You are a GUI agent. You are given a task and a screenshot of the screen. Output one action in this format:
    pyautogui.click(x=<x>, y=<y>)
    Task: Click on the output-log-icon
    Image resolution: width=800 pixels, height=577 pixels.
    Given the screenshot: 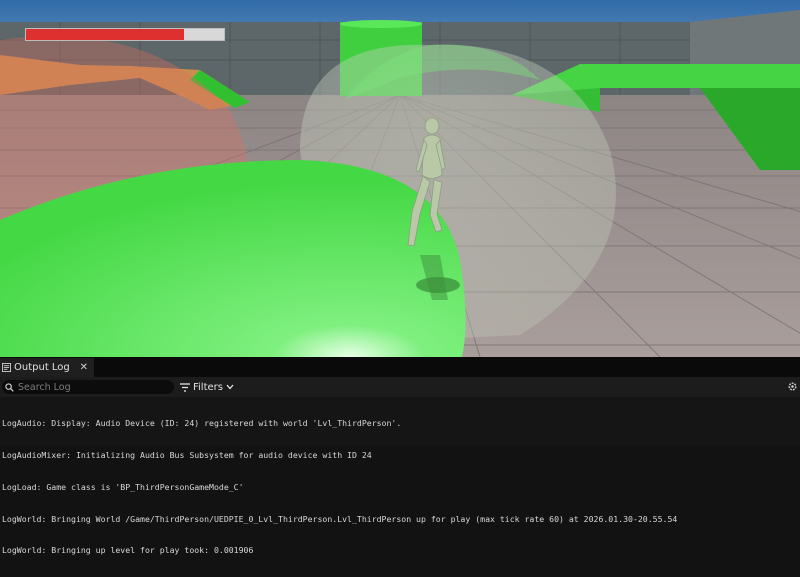 What is the action you would take?
    pyautogui.click(x=6, y=367)
    